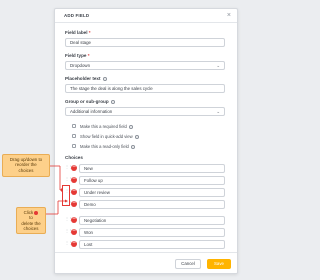 This screenshot has height=280, width=320. I want to click on read-only-checkbox, so click(74, 146).